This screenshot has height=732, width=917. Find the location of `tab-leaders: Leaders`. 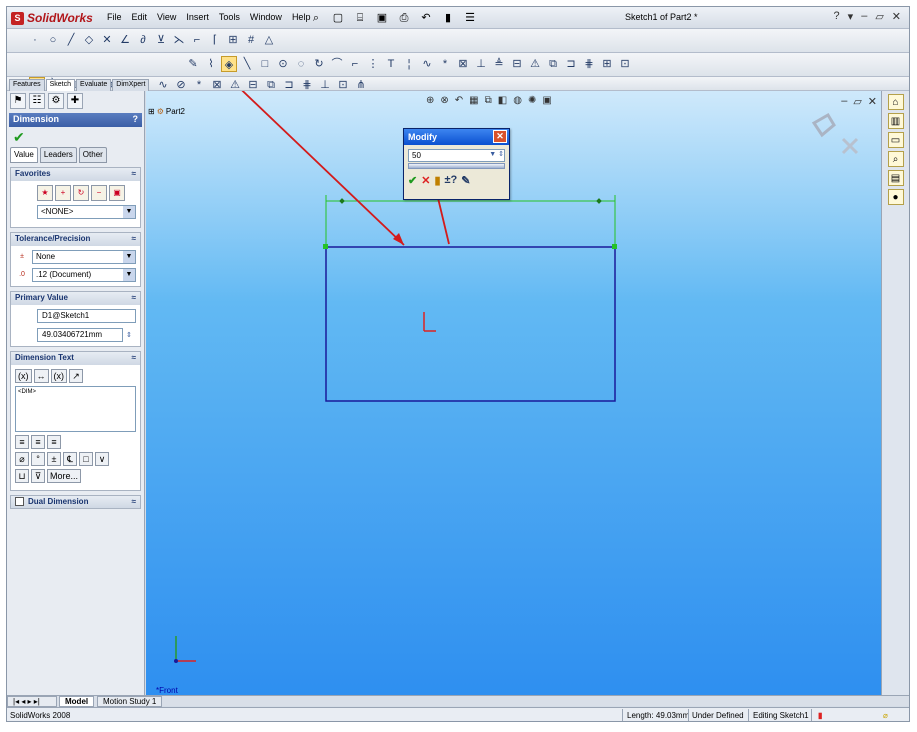

tab-leaders: Leaders is located at coordinates (58, 155).